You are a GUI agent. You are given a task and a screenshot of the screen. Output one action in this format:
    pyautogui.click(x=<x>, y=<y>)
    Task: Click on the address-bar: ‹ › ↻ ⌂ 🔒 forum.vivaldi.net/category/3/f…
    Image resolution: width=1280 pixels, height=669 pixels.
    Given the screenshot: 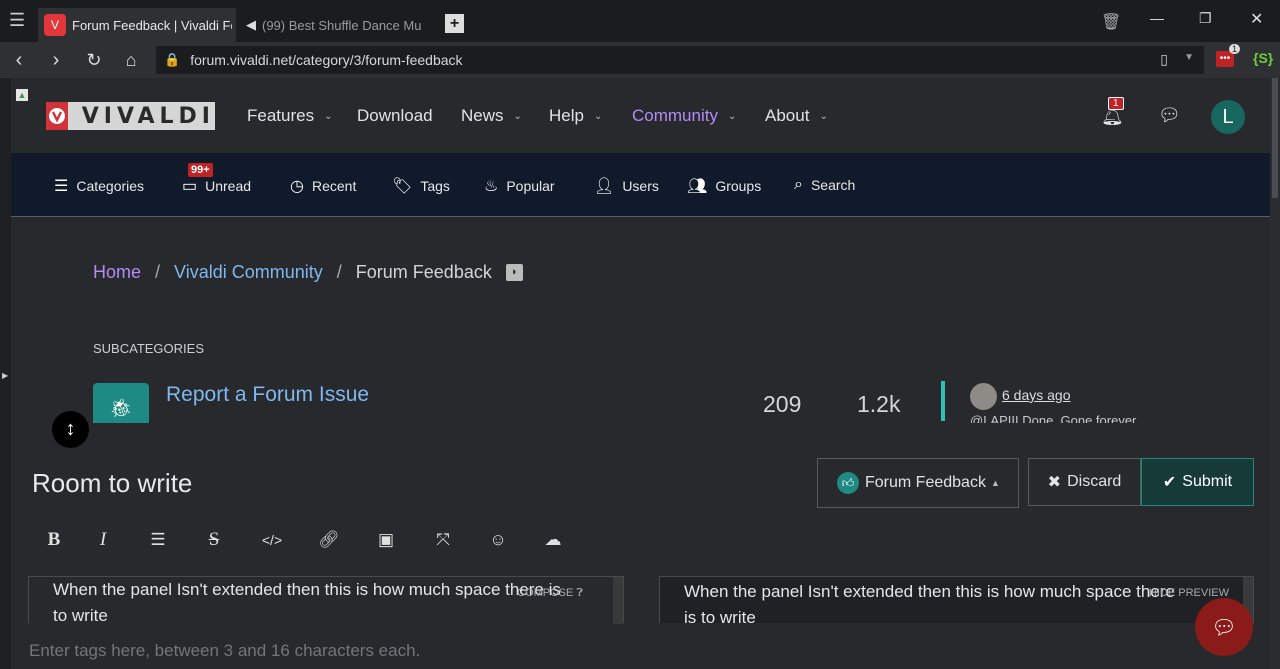 What is the action you would take?
    pyautogui.click(x=640, y=60)
    